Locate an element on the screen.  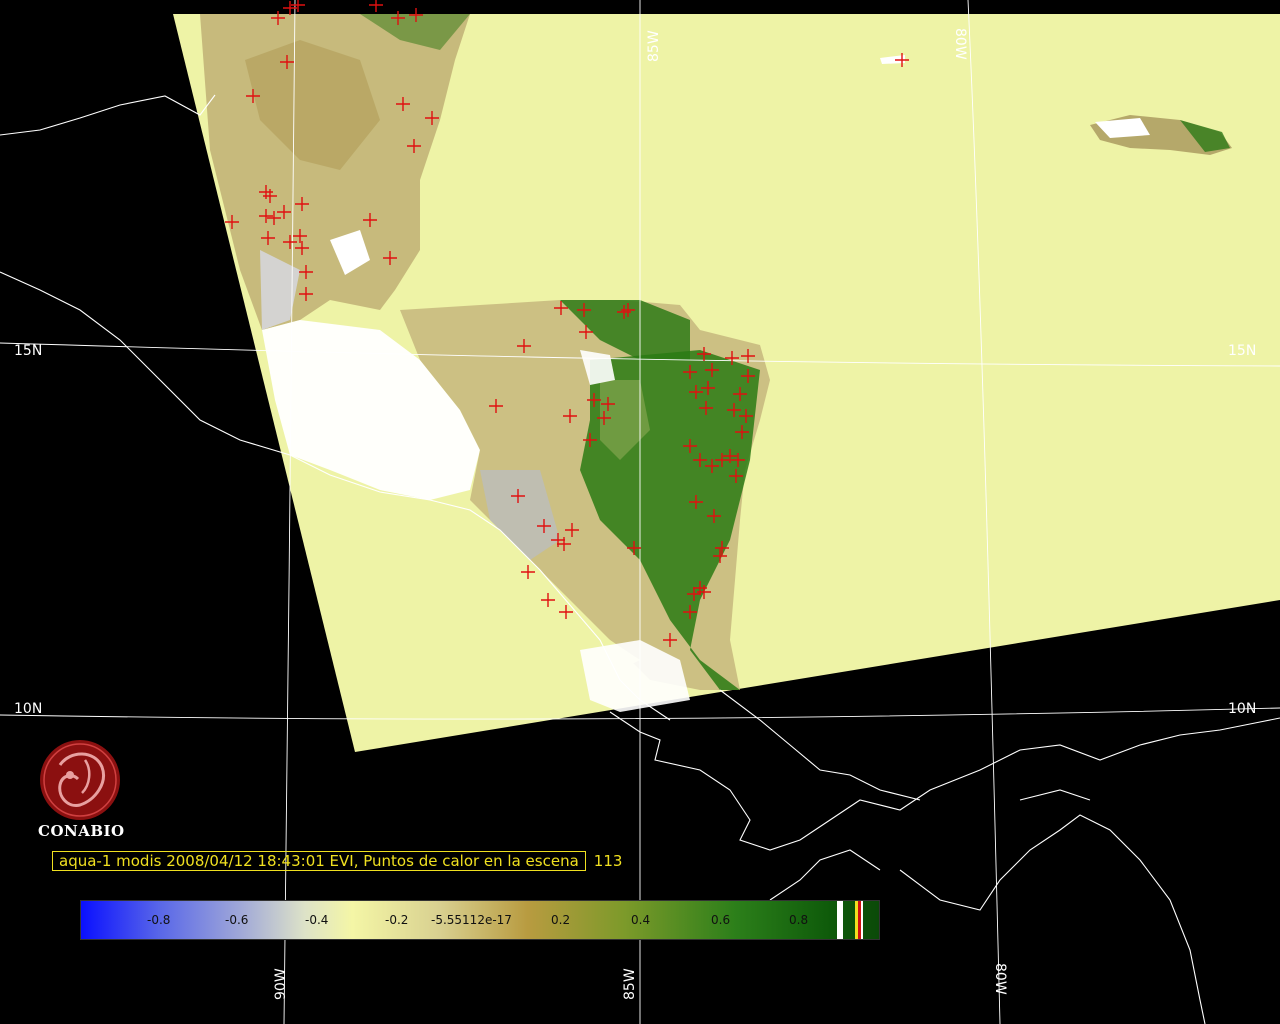
colorbar-tick: 0.2 is located at coordinates (561, 920).